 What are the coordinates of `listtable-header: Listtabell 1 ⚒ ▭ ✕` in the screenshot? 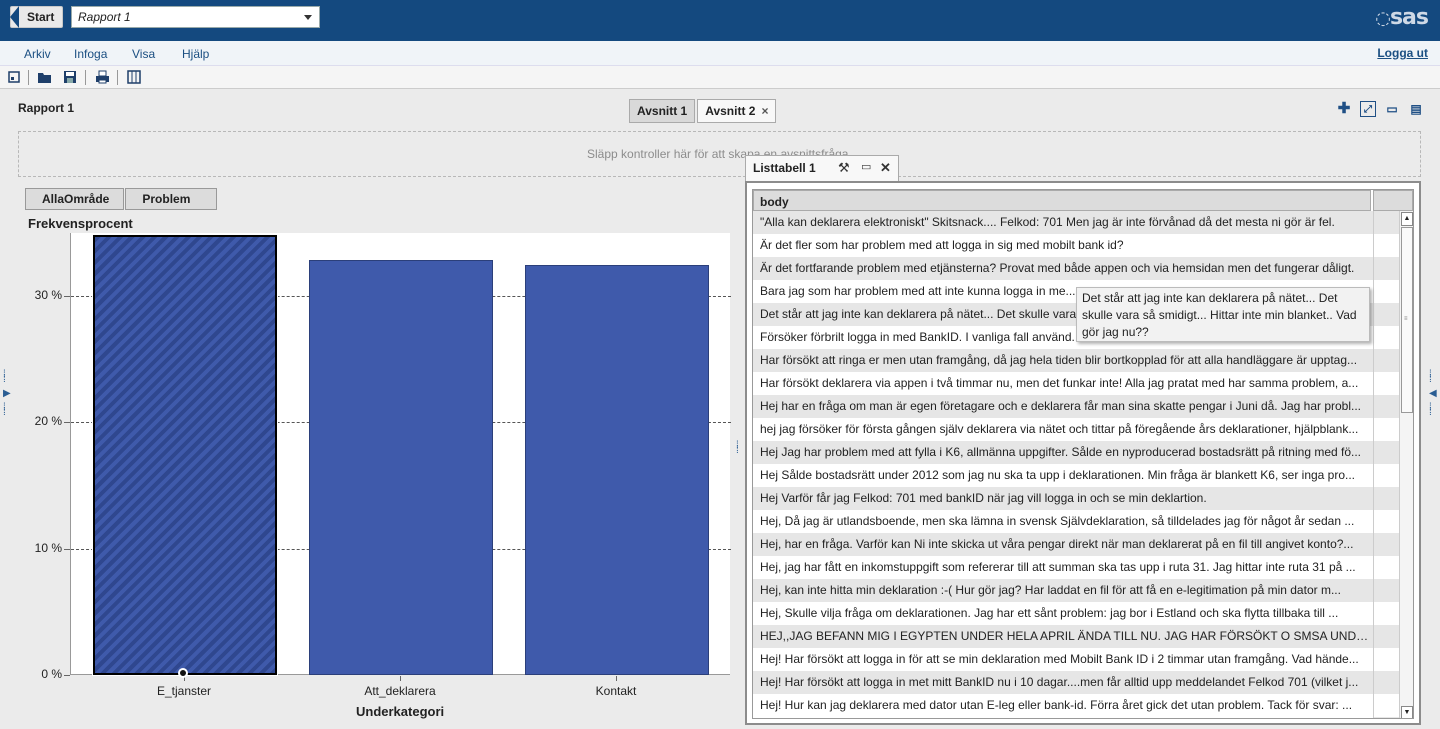 It's located at (822, 168).